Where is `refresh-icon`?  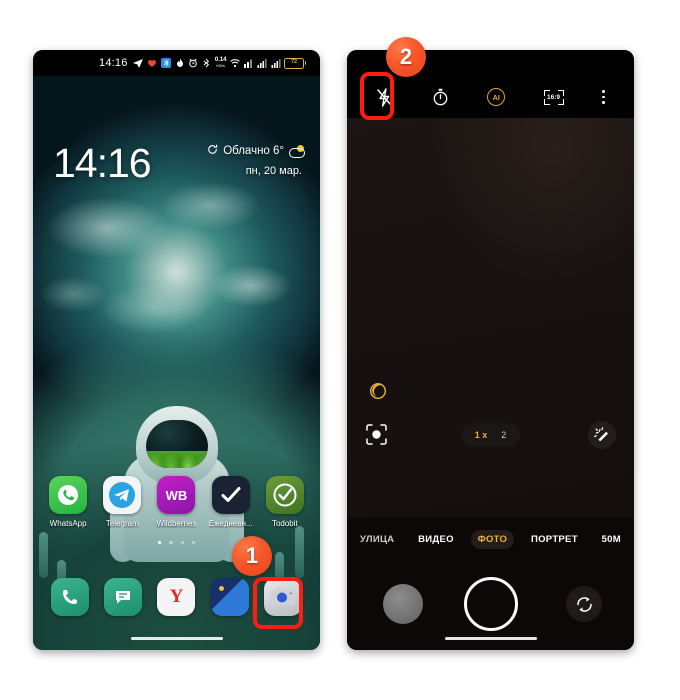 refresh-icon is located at coordinates (212, 151).